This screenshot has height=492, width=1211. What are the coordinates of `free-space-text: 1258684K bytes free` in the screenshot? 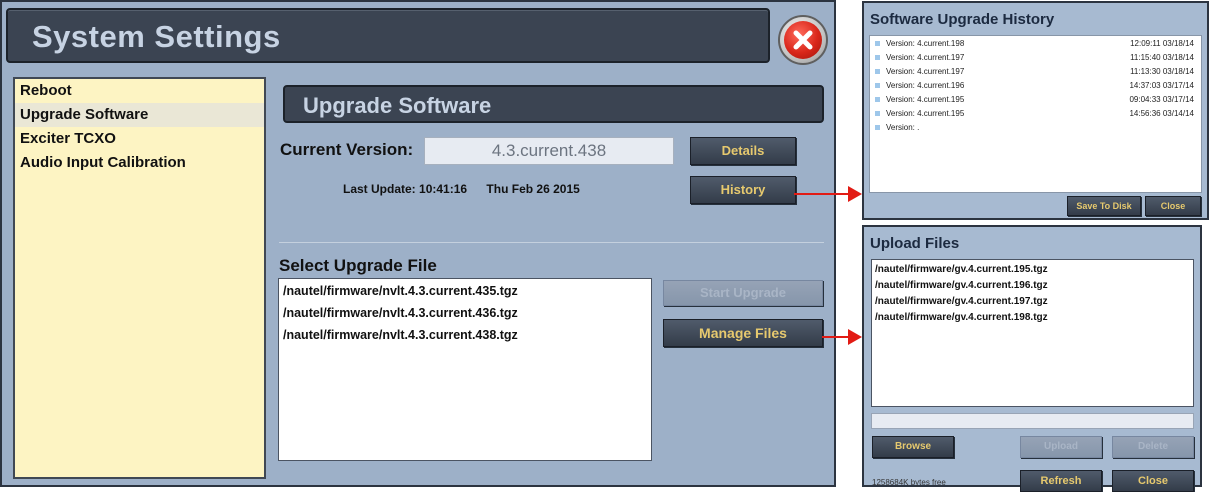 It's located at (909, 482).